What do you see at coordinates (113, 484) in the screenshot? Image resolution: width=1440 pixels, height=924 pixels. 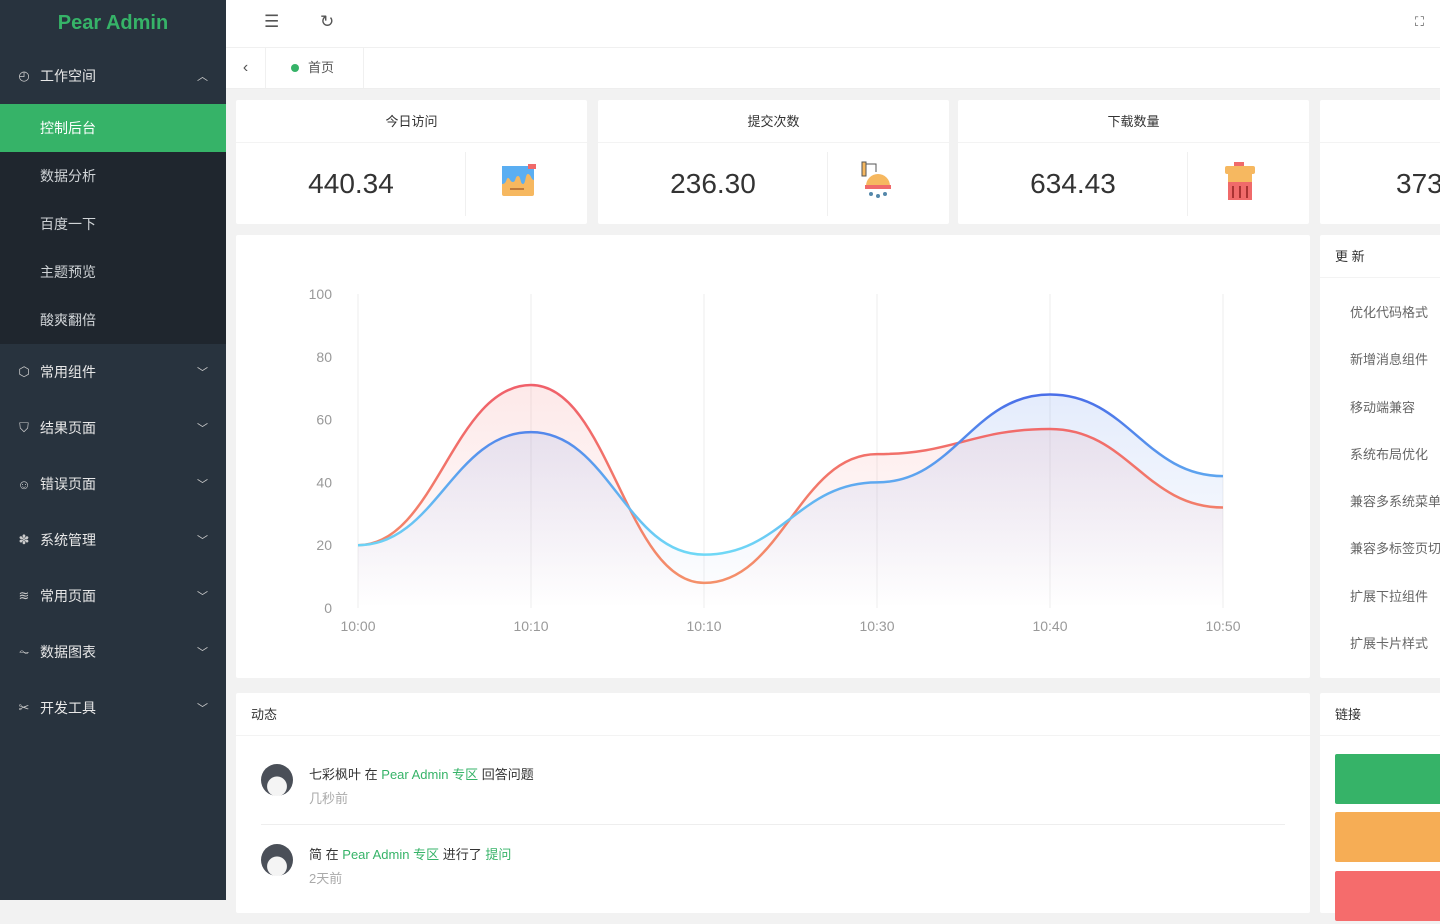 I see `menu-item: ☺ 错误页面 ﹀` at bounding box center [113, 484].